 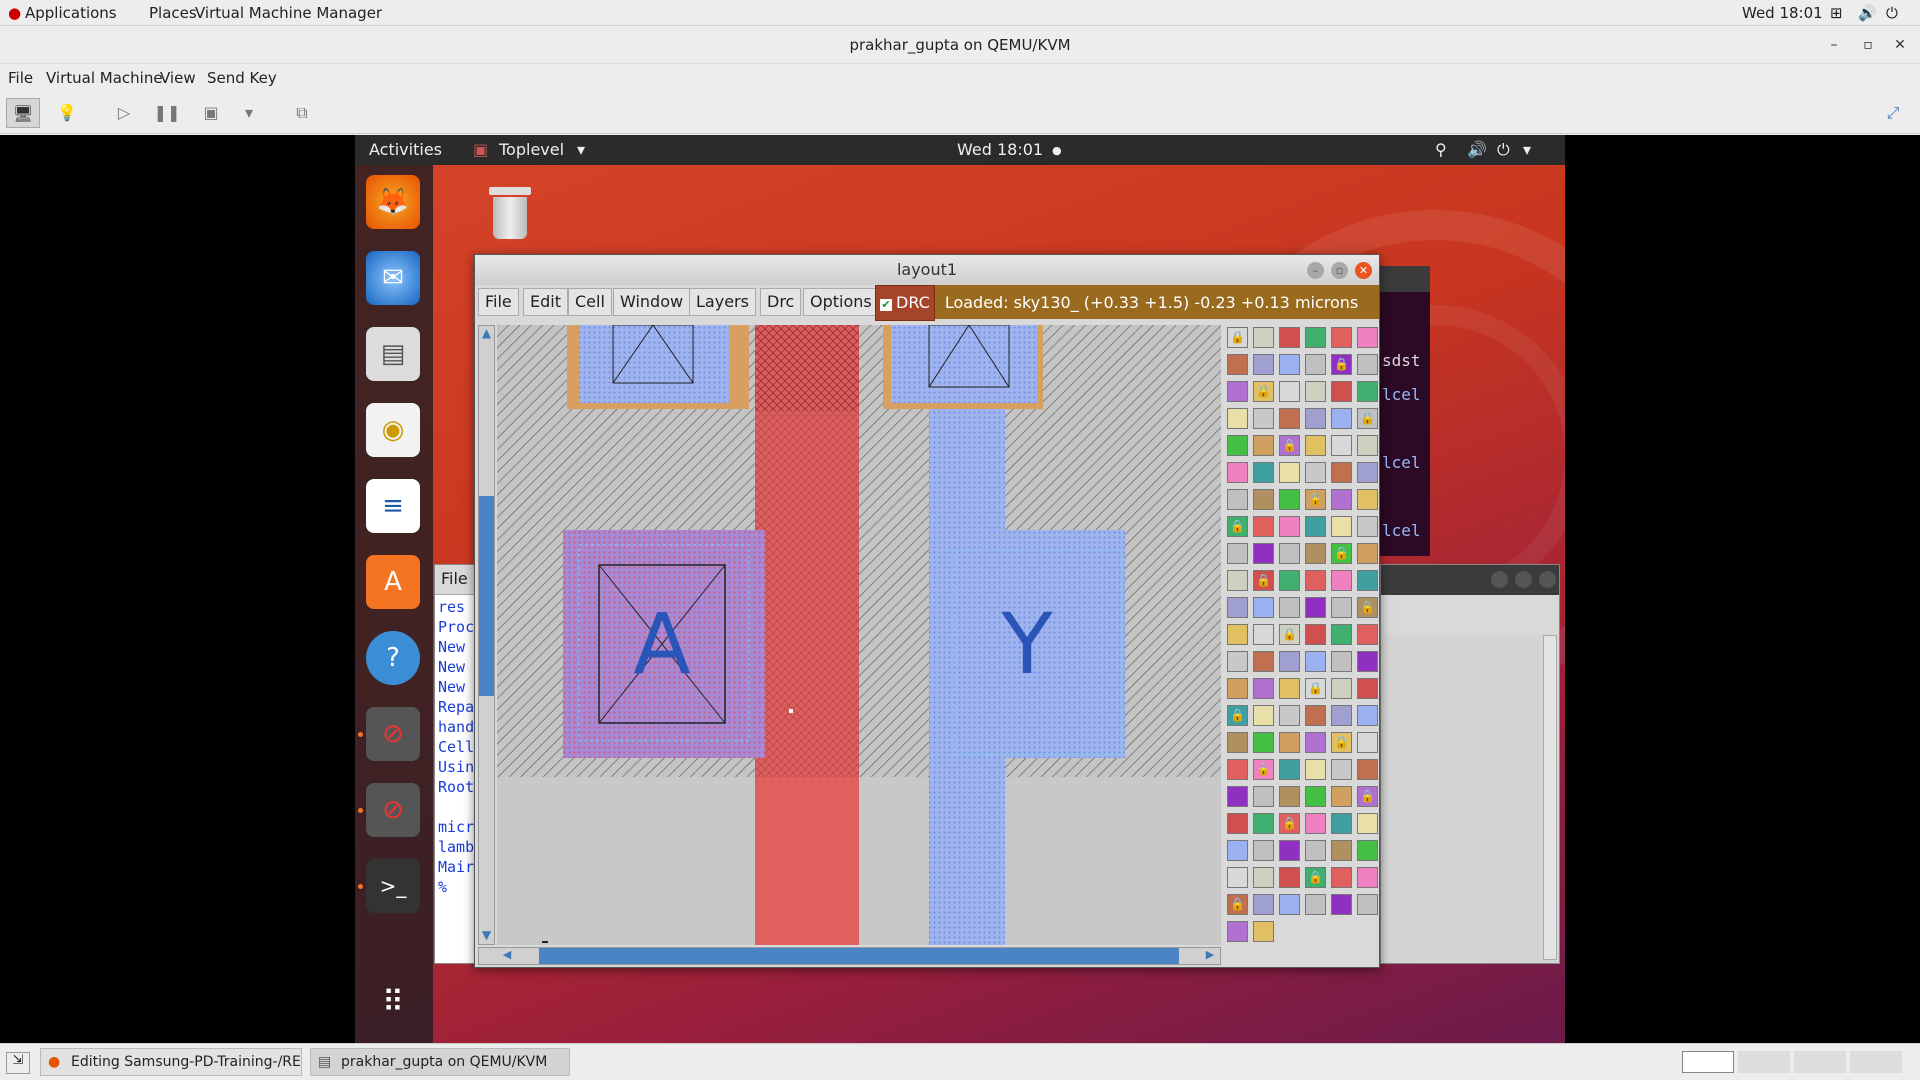 What do you see at coordinates (507, 956) in the screenshot?
I see `scroll-left-arrow-icon: ◀` at bounding box center [507, 956].